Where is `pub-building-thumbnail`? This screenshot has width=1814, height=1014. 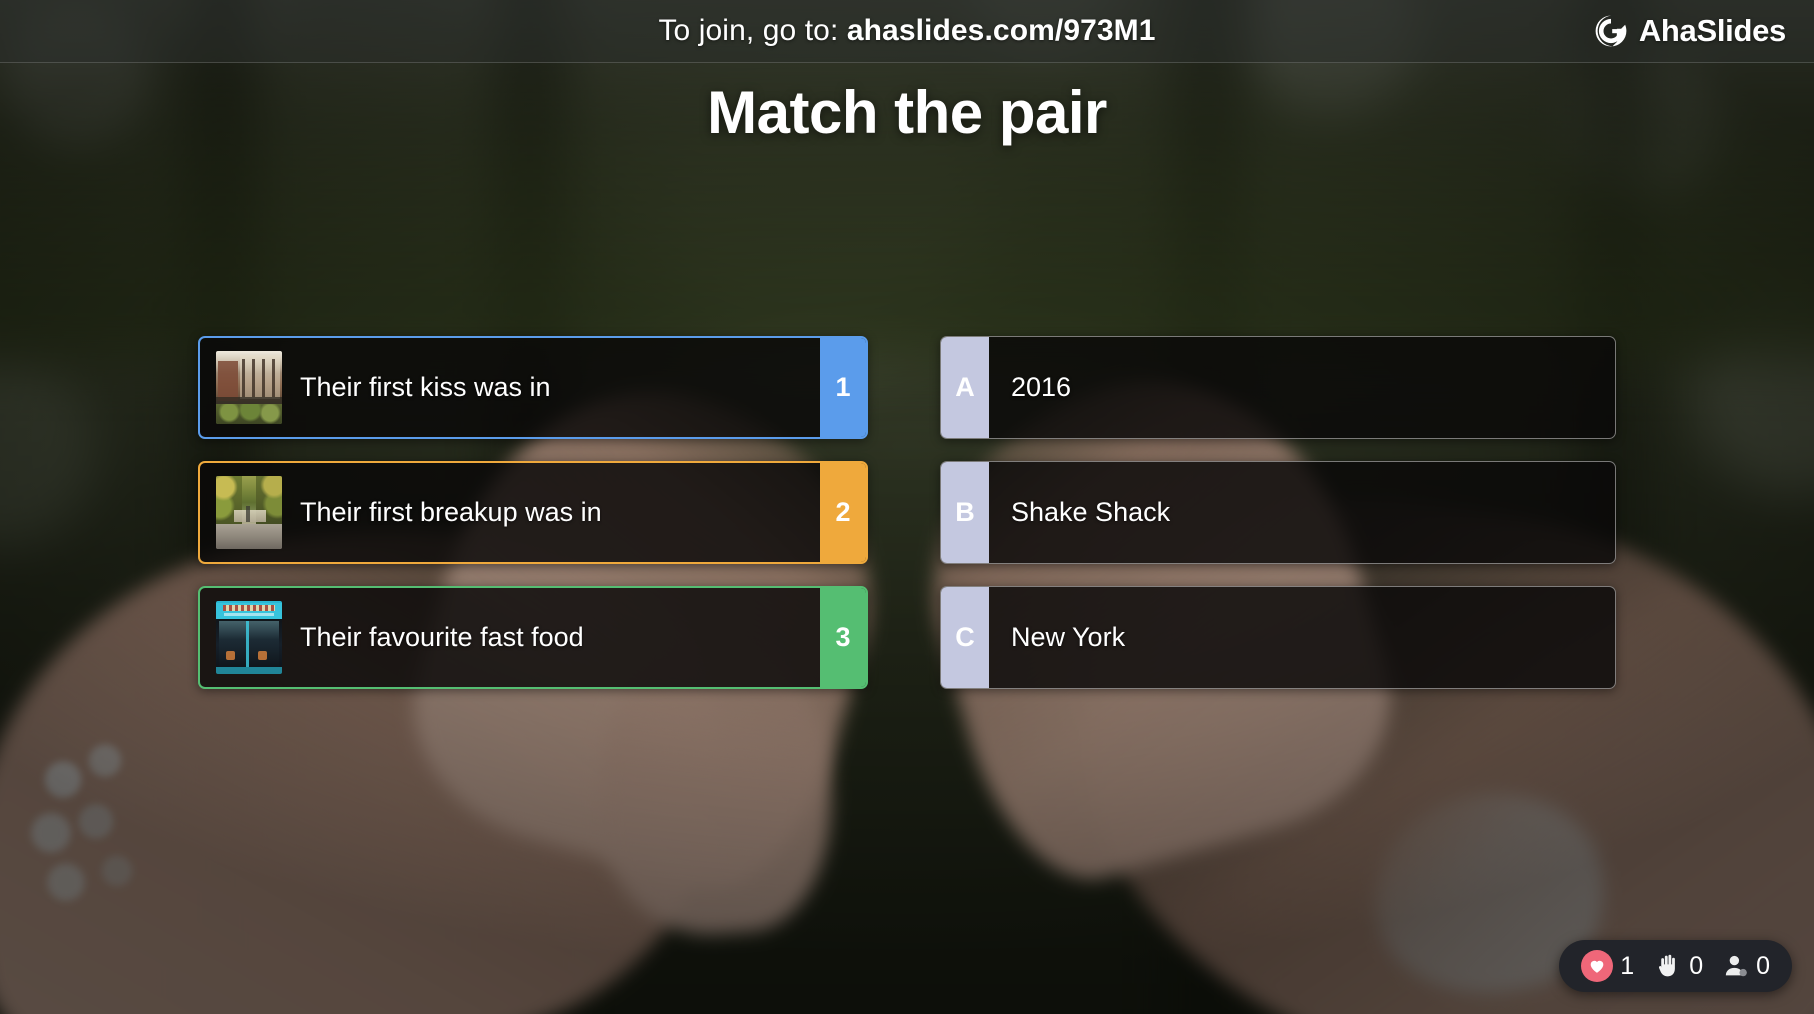
pub-building-thumbnail is located at coordinates (249, 387).